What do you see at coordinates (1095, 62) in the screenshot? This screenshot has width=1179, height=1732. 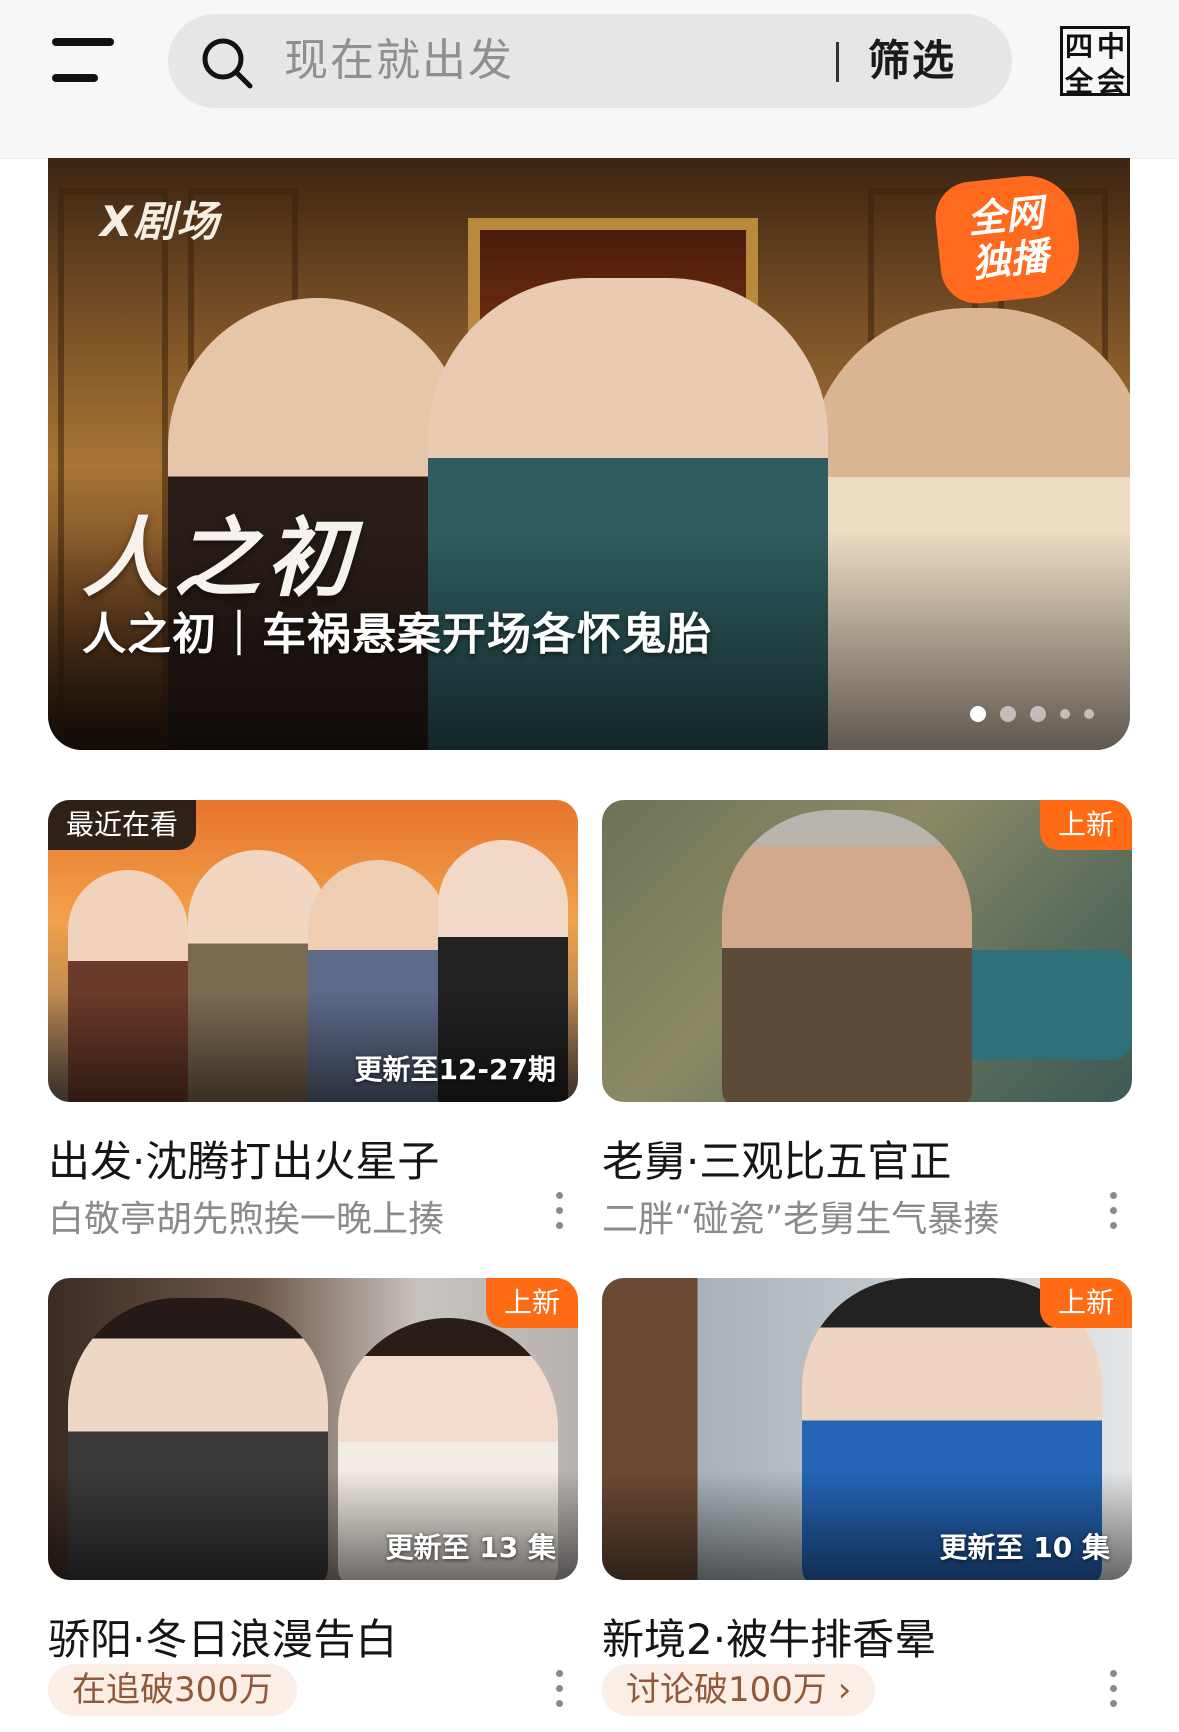 I see `plenum-badge-icon: 四 中 全 会` at bounding box center [1095, 62].